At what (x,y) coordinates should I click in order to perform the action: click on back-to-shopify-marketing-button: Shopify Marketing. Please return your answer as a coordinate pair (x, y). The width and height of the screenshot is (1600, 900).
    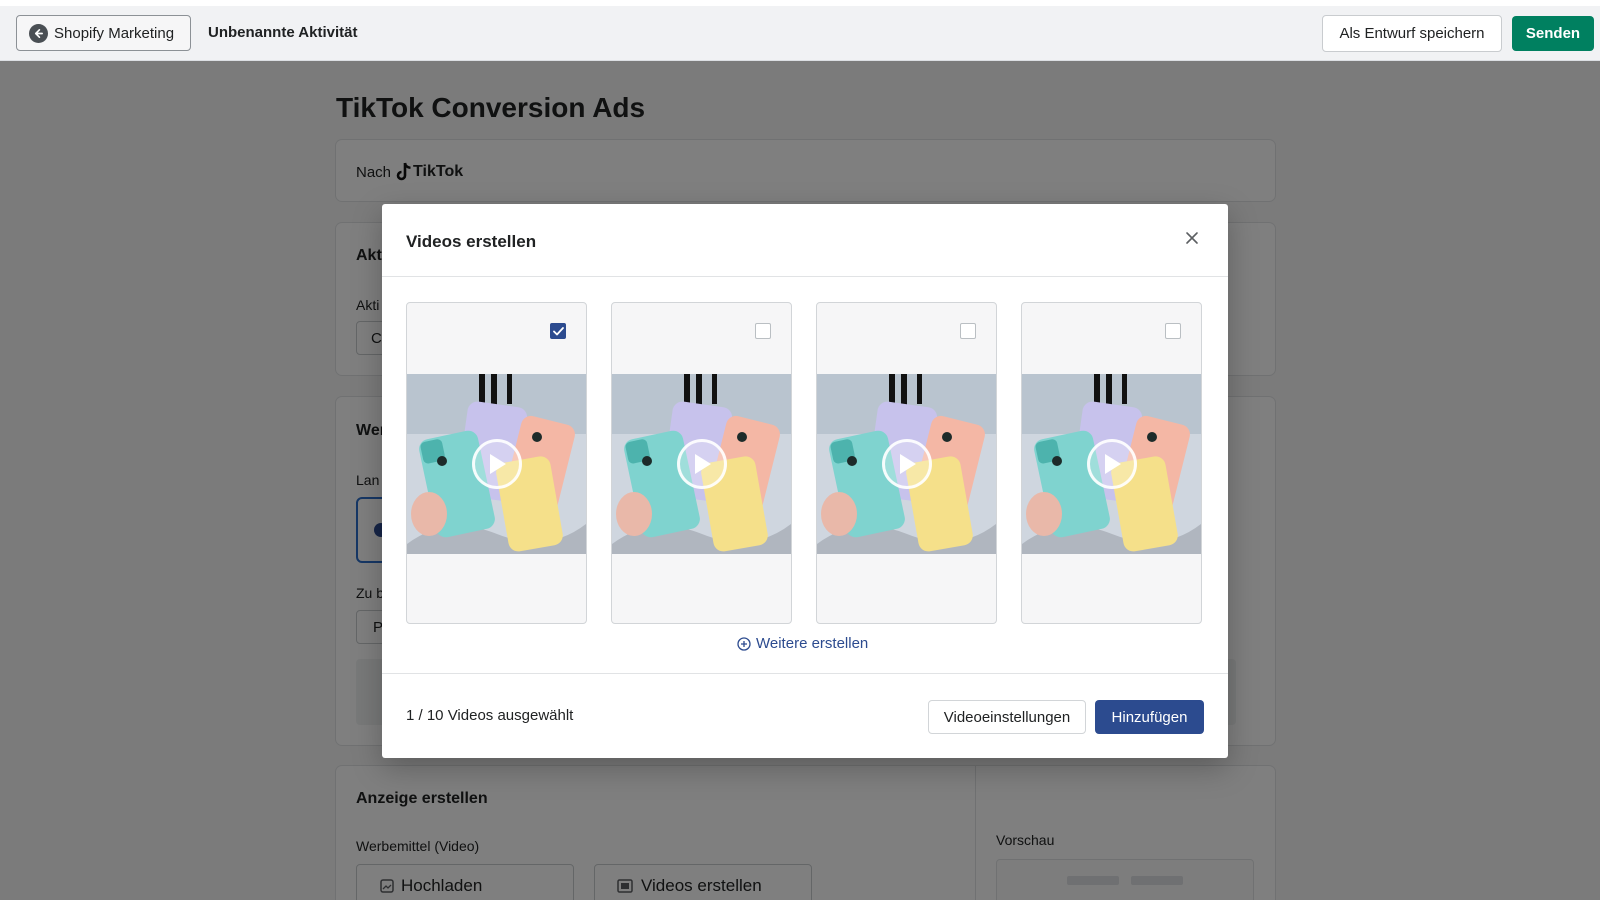
    Looking at the image, I should click on (103, 33).